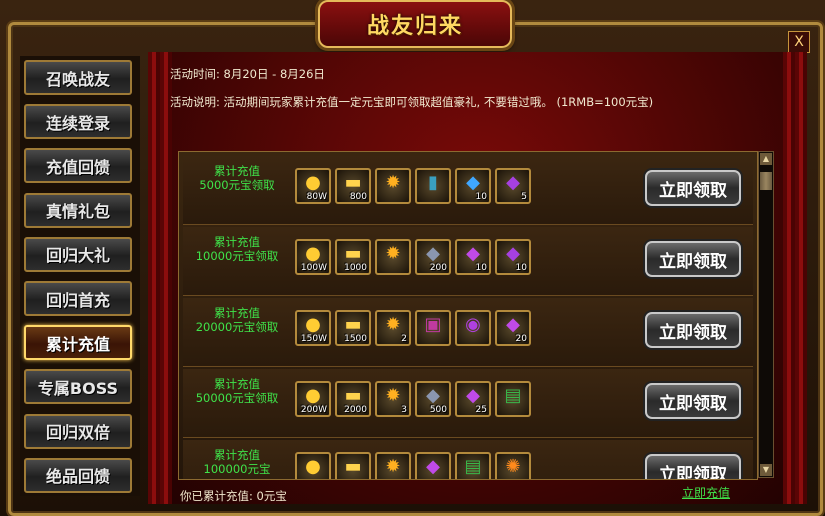  Describe the element at coordinates (313, 399) in the screenshot. I see `reward-item-slot: ● 200W` at that location.